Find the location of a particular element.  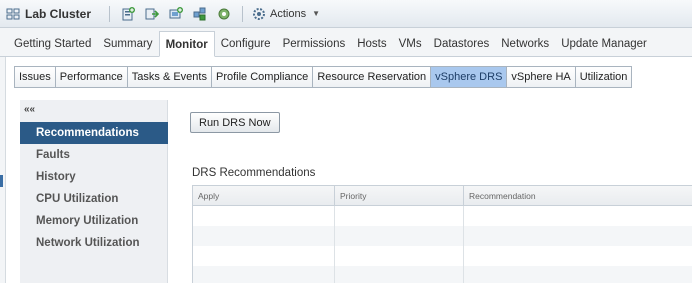

subtab-resource-reservation: Resource Reservation is located at coordinates (372, 77).